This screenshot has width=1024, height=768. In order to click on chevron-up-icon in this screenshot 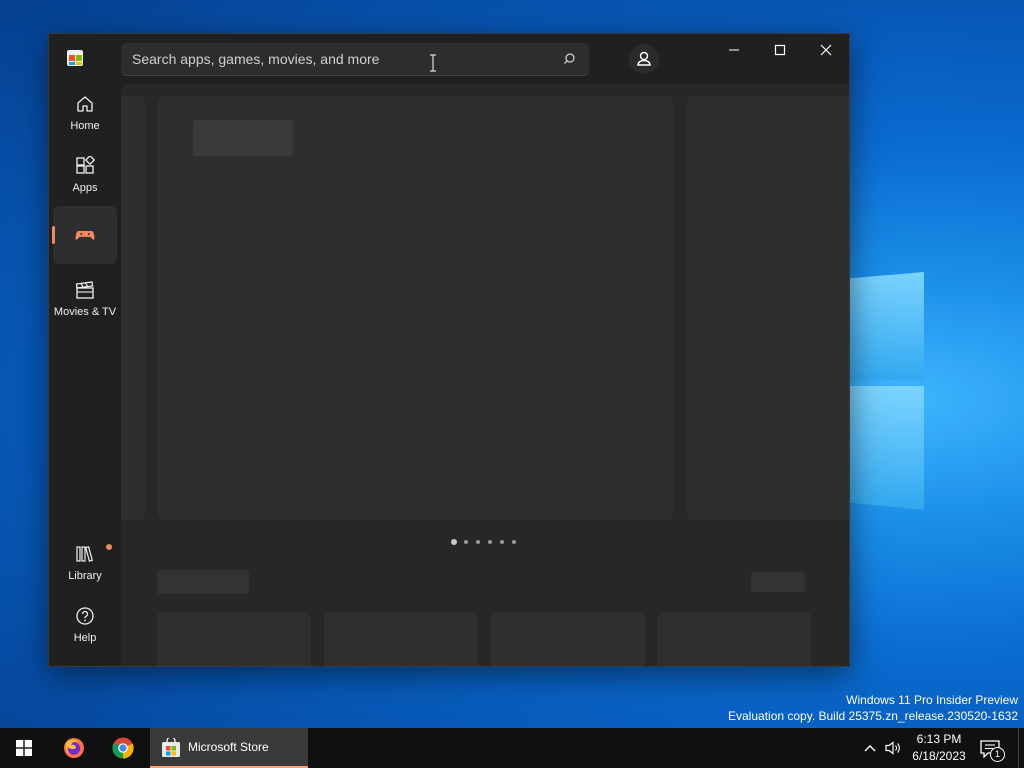, I will do `click(870, 748)`.